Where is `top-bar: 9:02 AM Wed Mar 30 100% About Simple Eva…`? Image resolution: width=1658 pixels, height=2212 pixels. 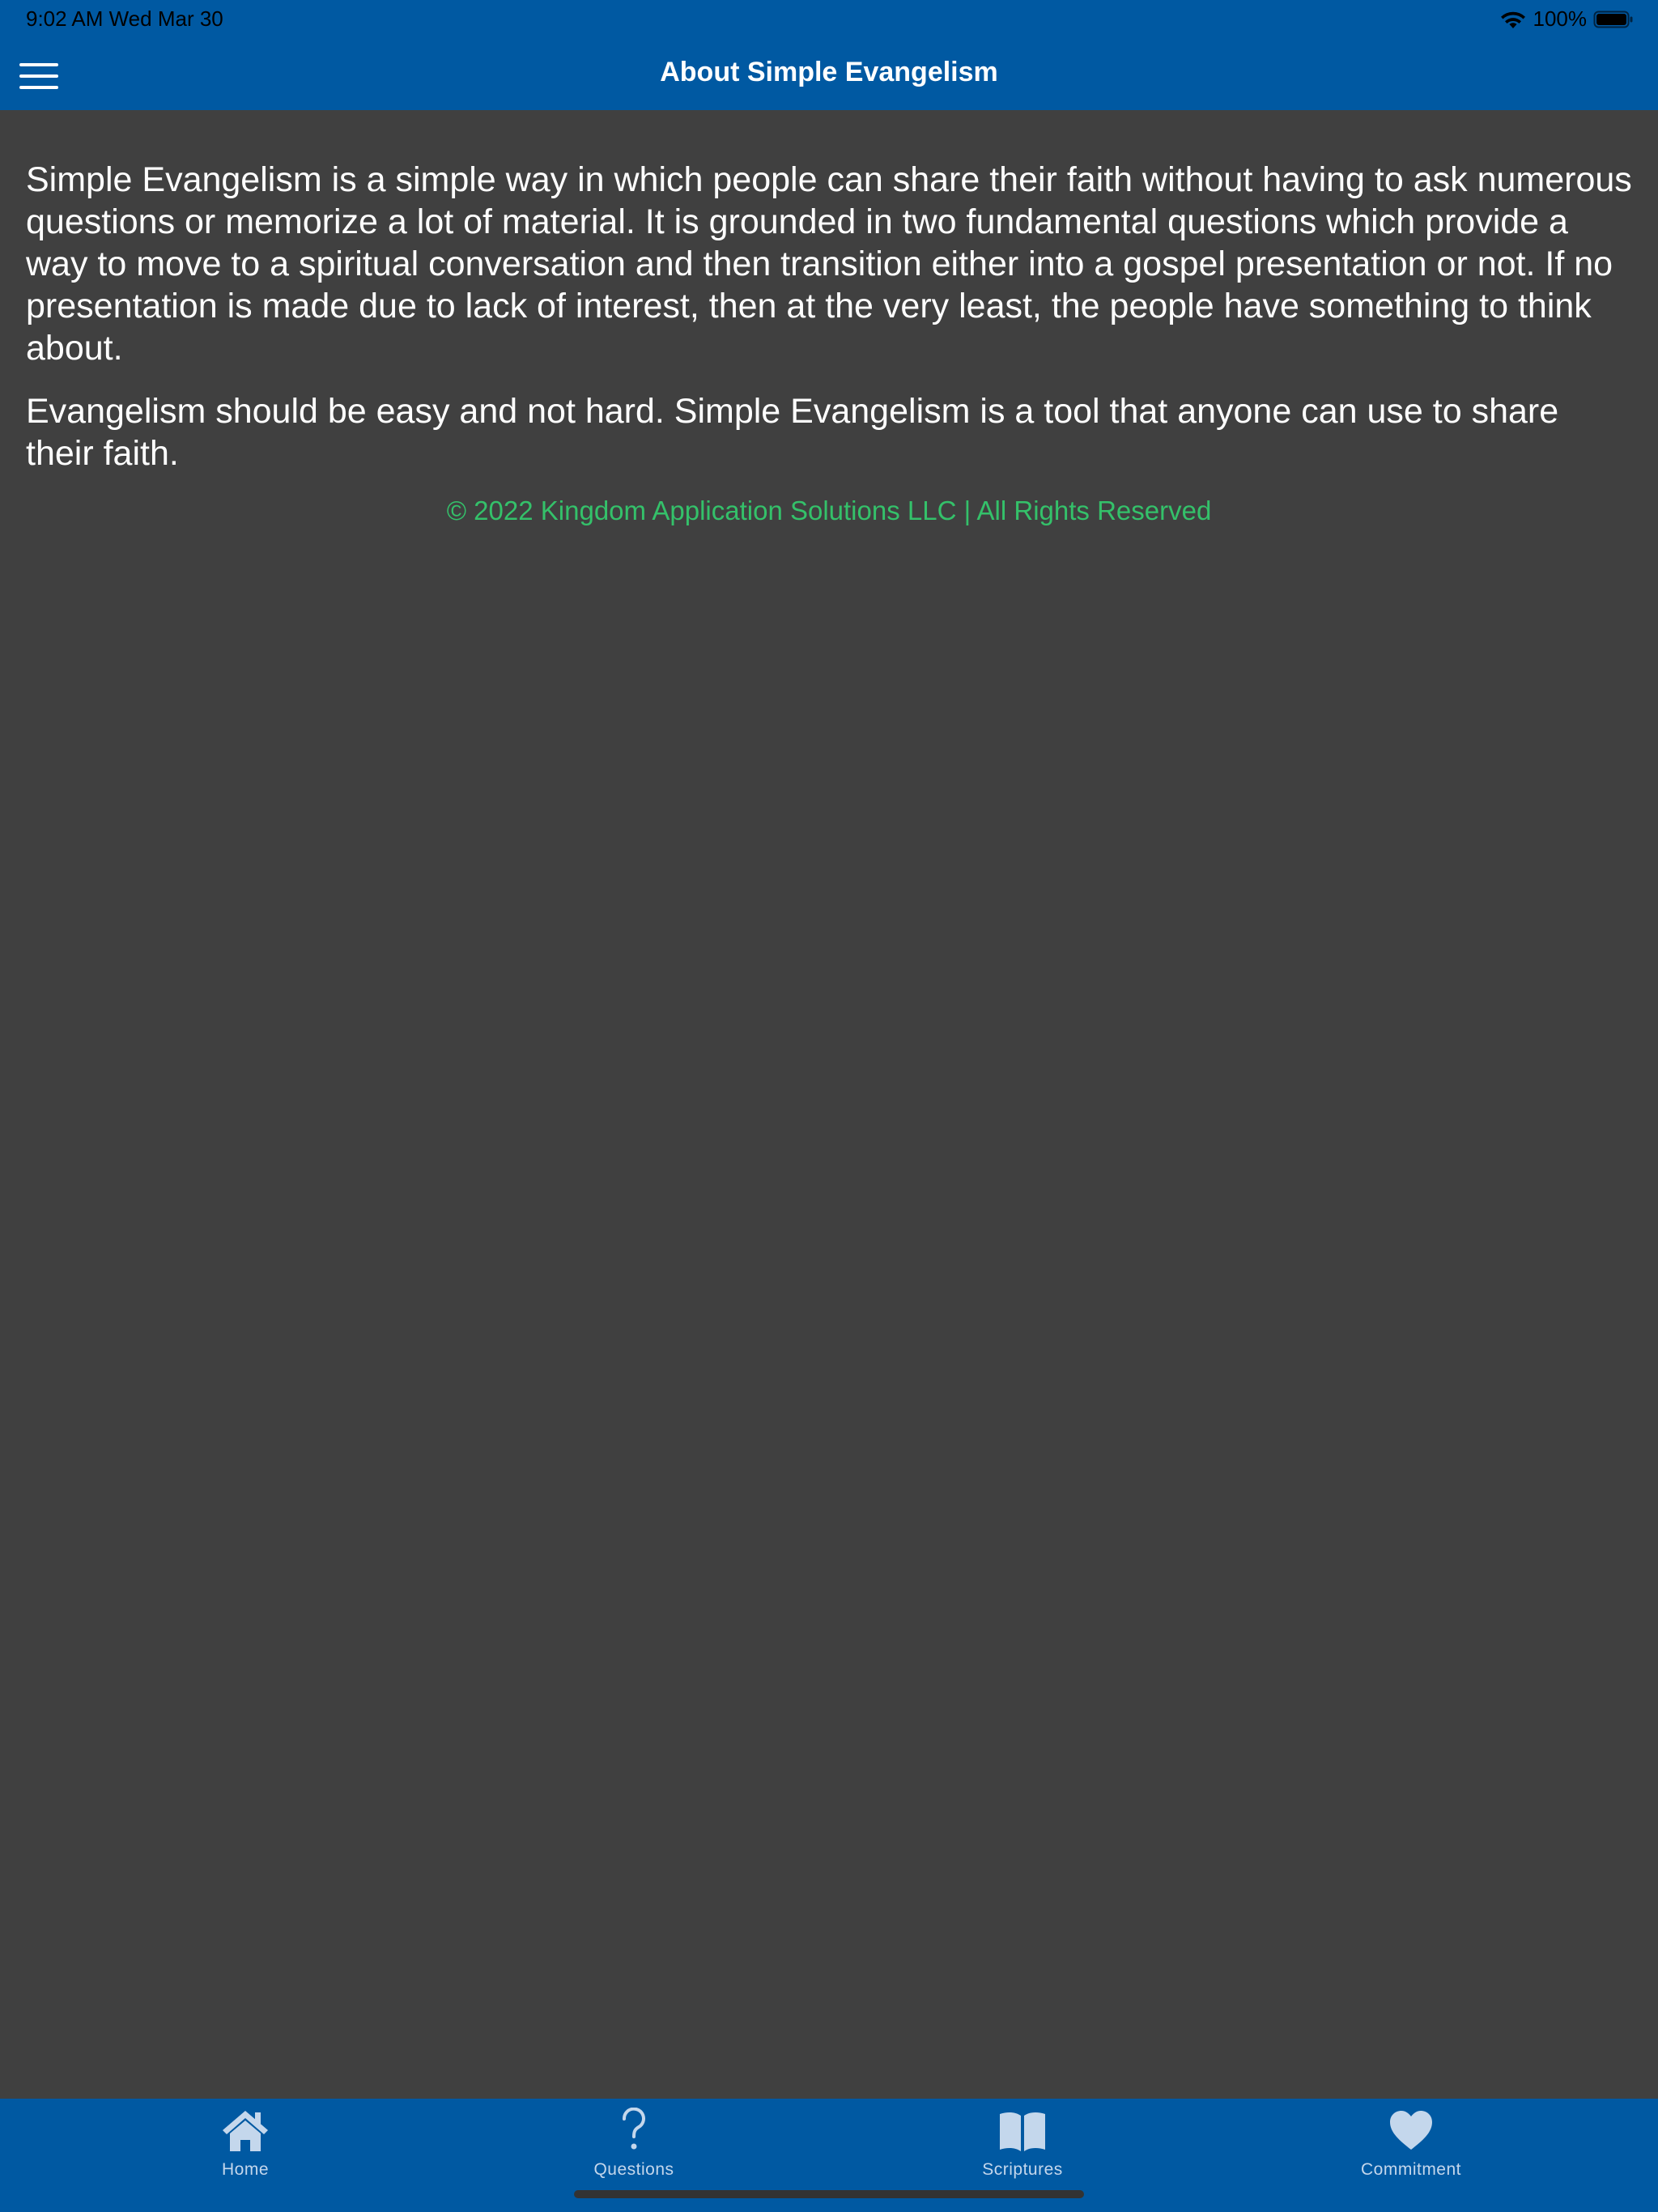
top-bar: 9:02 AM Wed Mar 30 100% About Simple Eva… is located at coordinates (829, 55).